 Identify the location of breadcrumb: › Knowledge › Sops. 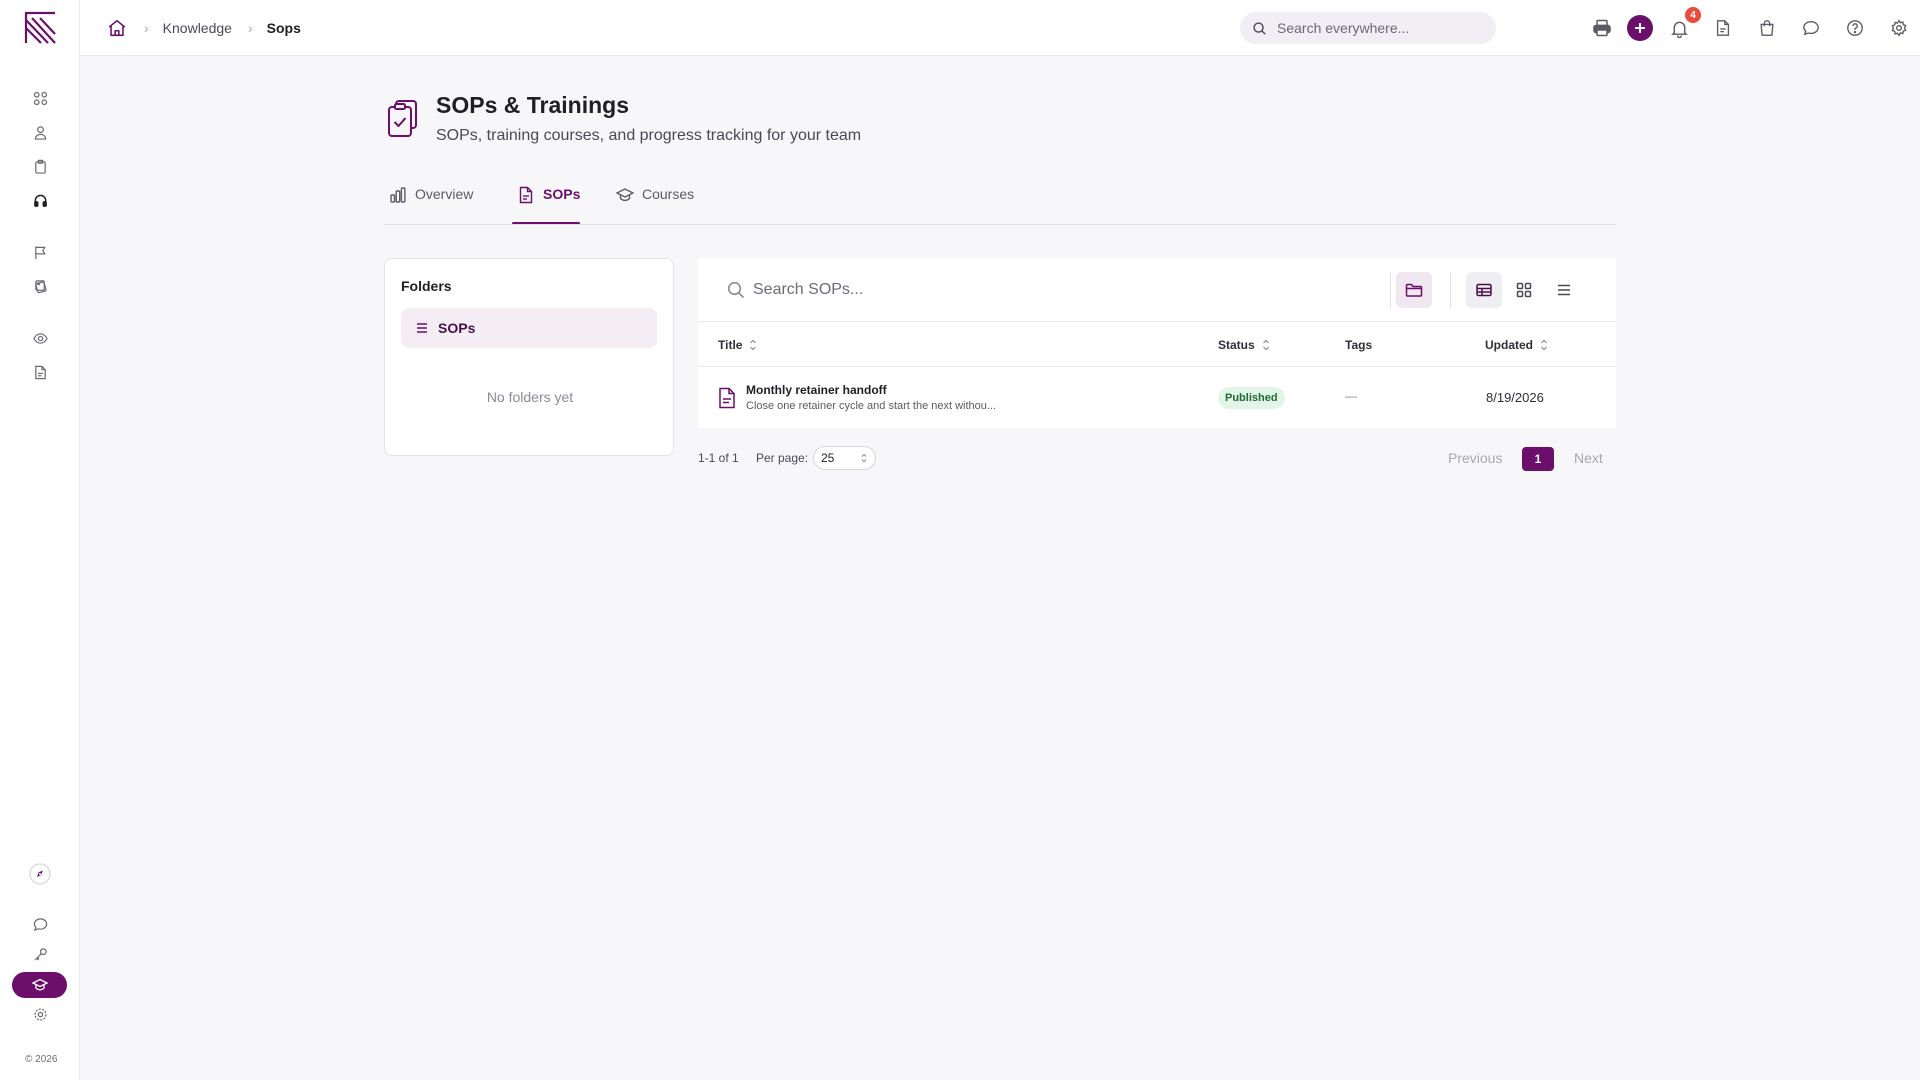
(203, 28).